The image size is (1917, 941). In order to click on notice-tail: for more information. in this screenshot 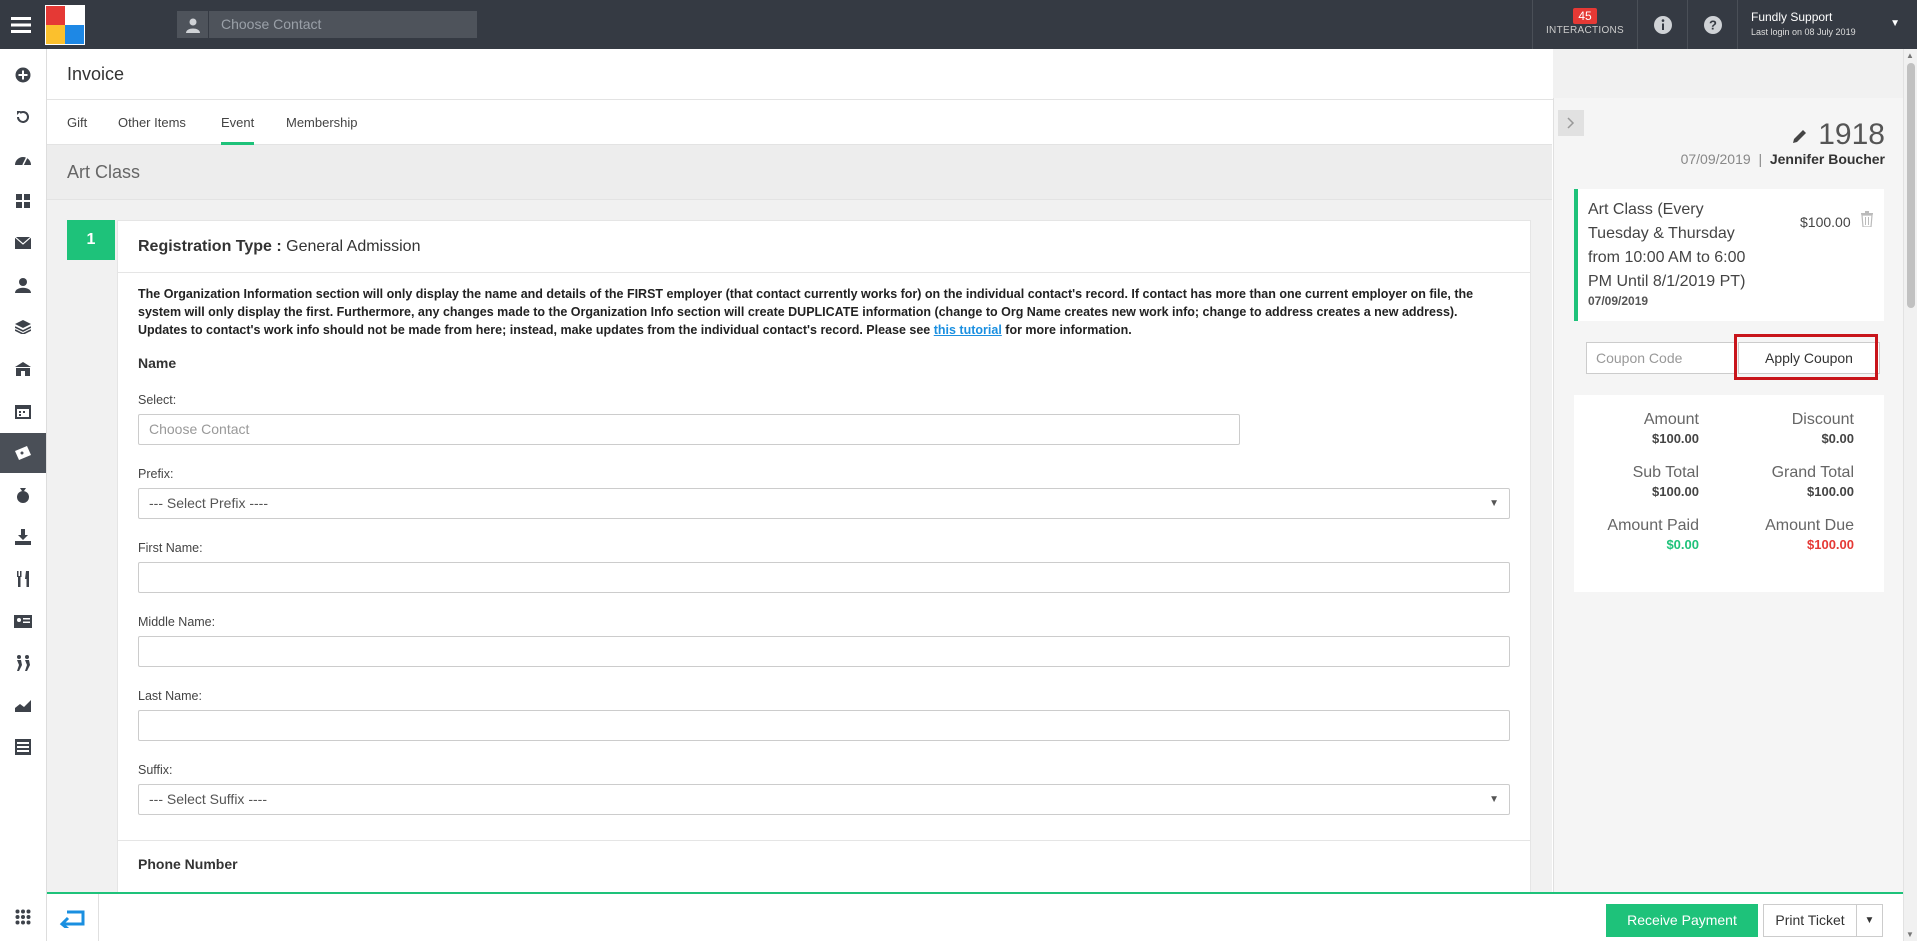, I will do `click(1068, 330)`.